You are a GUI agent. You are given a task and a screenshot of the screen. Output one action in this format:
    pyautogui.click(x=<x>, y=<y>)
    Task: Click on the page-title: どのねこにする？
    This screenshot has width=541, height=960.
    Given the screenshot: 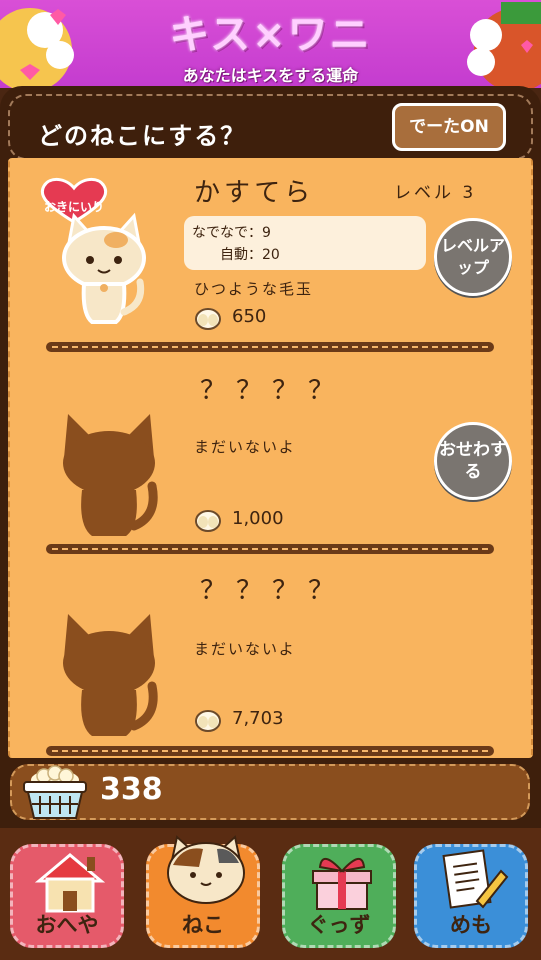 What is the action you would take?
    pyautogui.click(x=142, y=136)
    